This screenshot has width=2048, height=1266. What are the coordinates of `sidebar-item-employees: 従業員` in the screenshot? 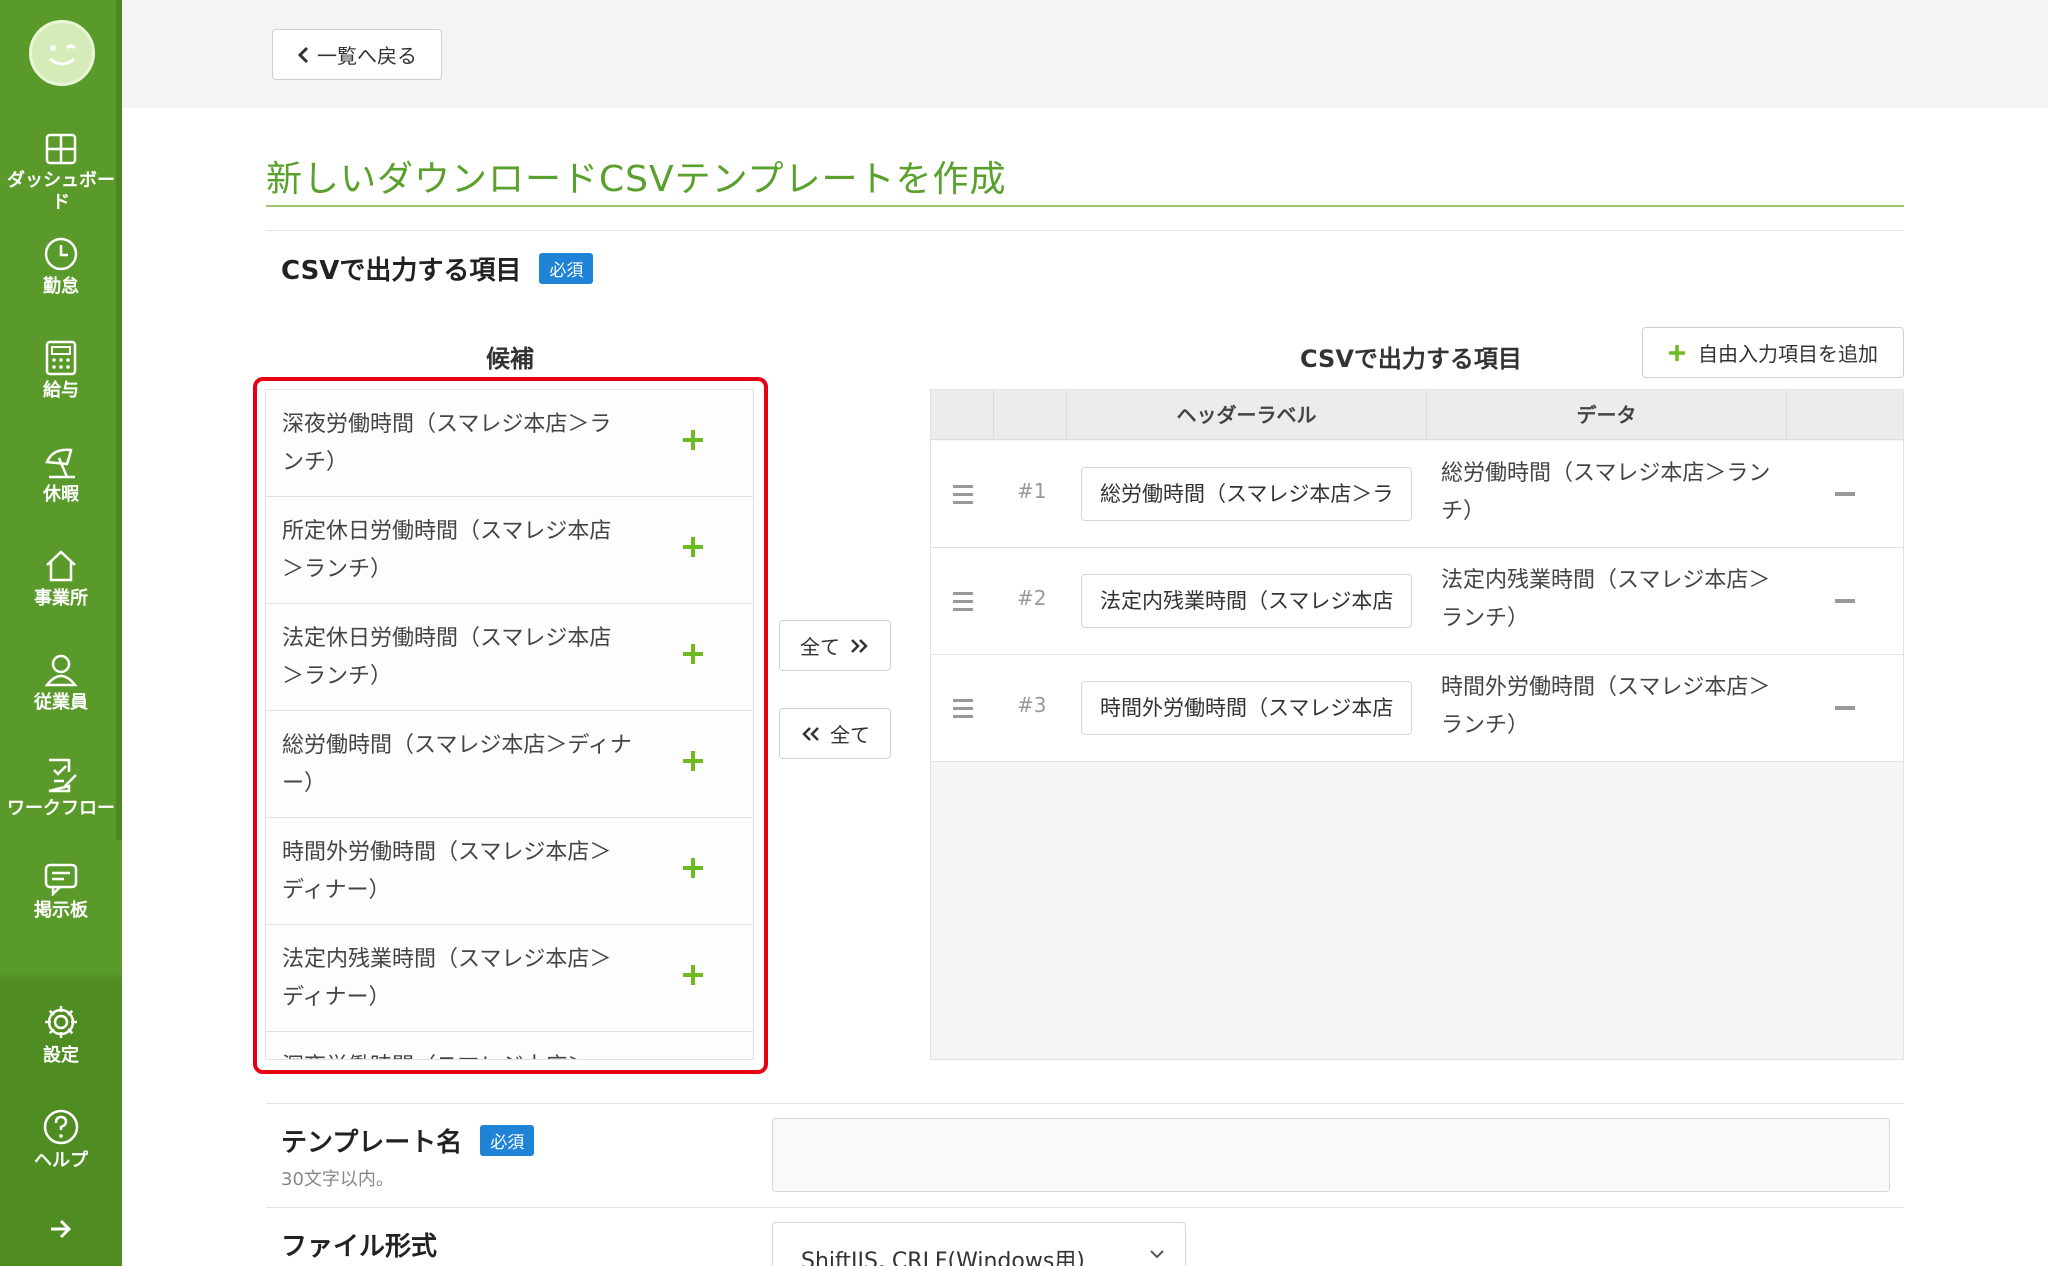 It's located at (61, 683).